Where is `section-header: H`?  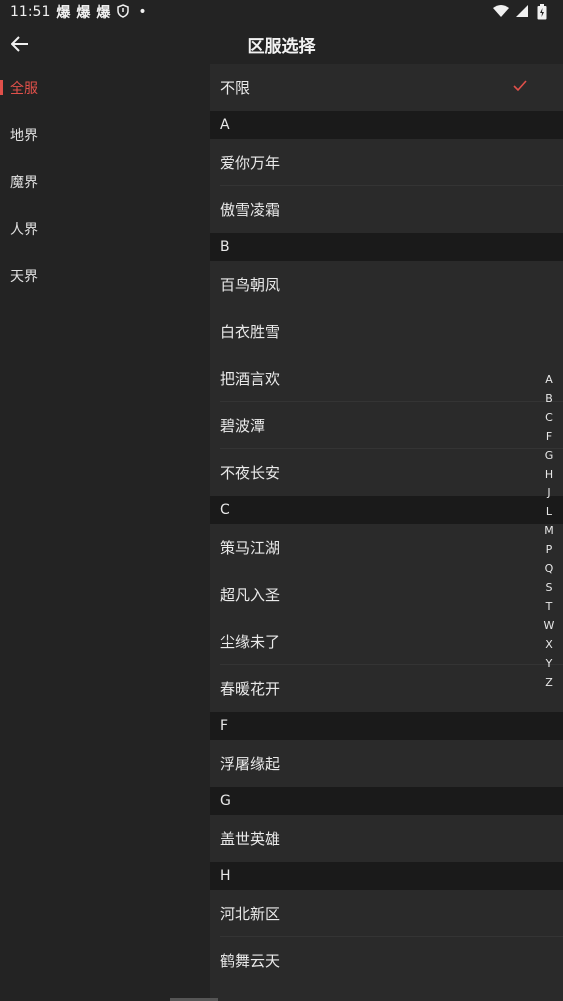
section-header: H is located at coordinates (386, 876).